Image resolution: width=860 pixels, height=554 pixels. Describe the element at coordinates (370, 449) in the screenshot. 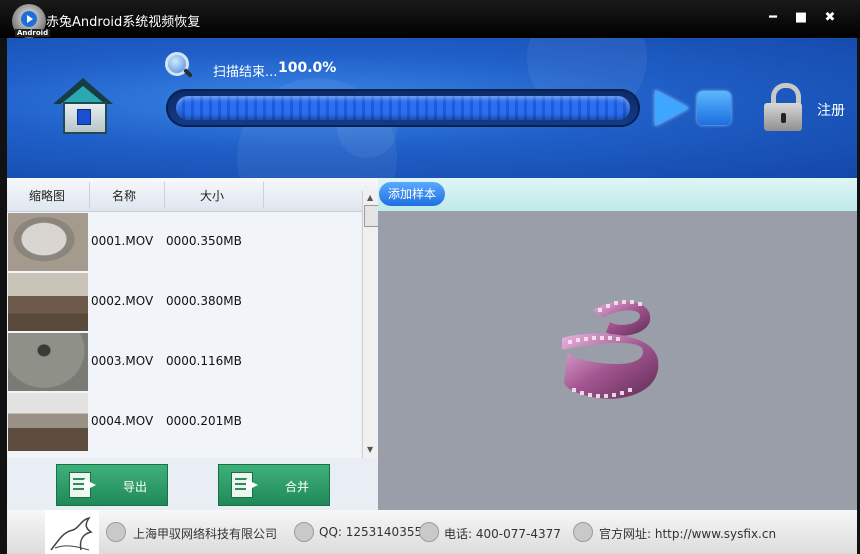

I see `scroll-down-arrow-icon: ▼` at that location.